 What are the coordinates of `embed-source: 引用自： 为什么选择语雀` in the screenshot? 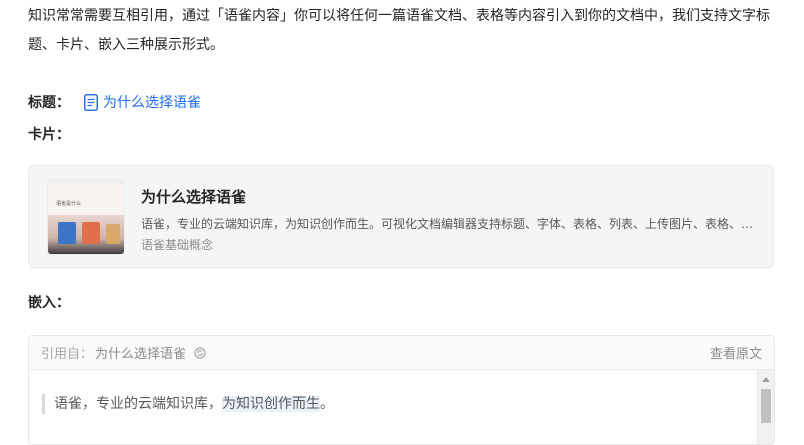 It's located at (123, 352).